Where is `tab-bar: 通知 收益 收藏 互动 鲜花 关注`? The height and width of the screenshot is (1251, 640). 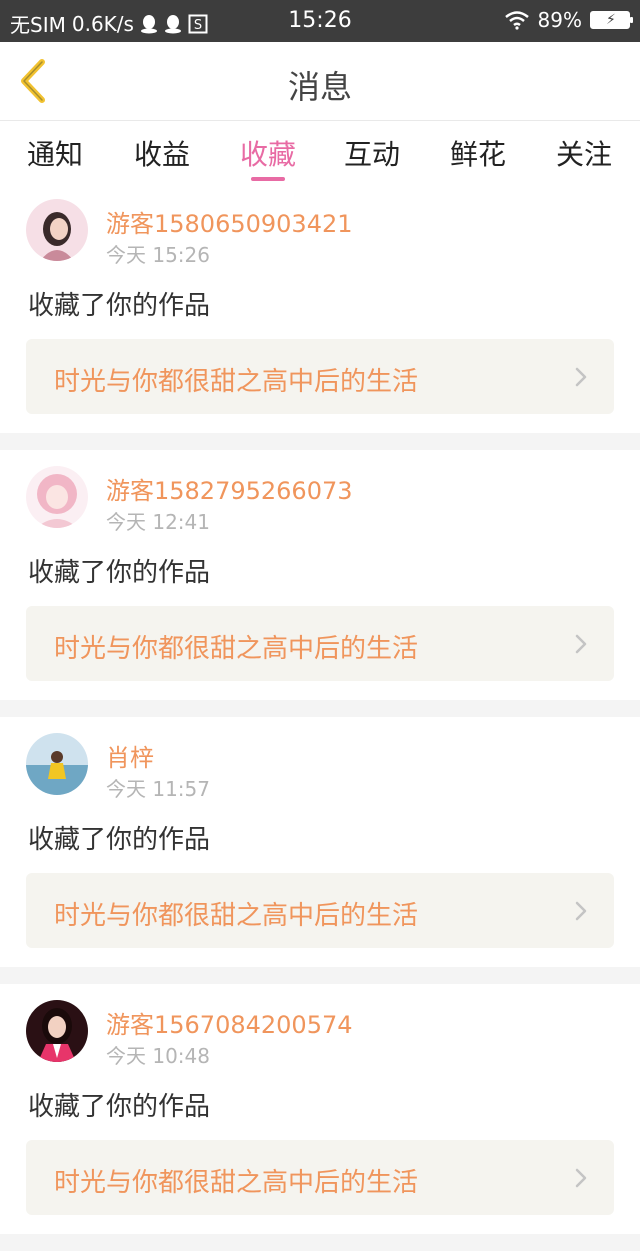 tab-bar: 通知 收益 收藏 互动 鲜花 关注 is located at coordinates (320, 152).